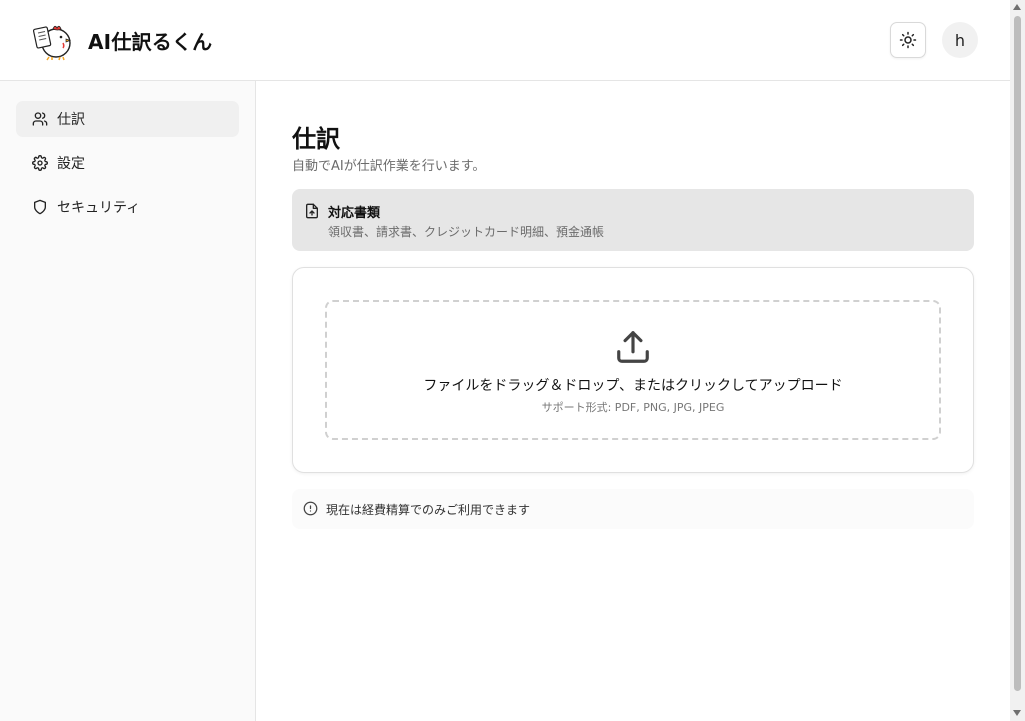 This screenshot has width=1025, height=721. Describe the element at coordinates (40, 163) in the screenshot. I see `gear-icon` at that location.